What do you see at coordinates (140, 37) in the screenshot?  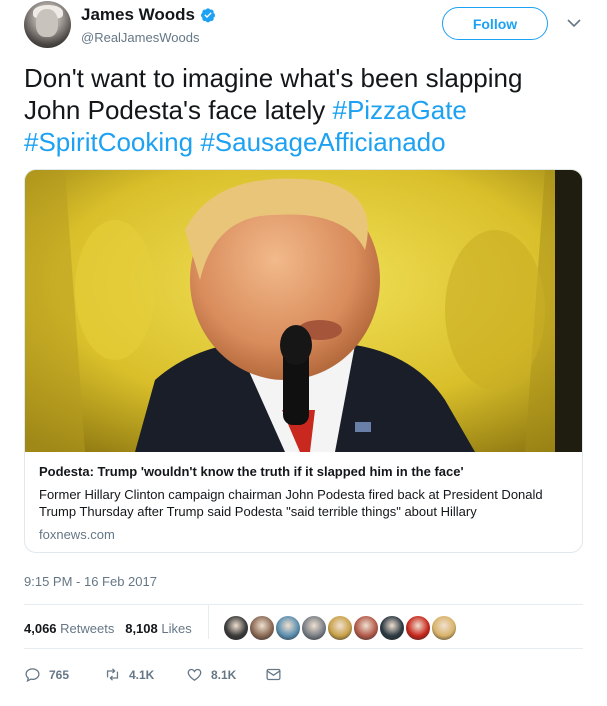 I see `author-handle: @RealJamesWoods` at bounding box center [140, 37].